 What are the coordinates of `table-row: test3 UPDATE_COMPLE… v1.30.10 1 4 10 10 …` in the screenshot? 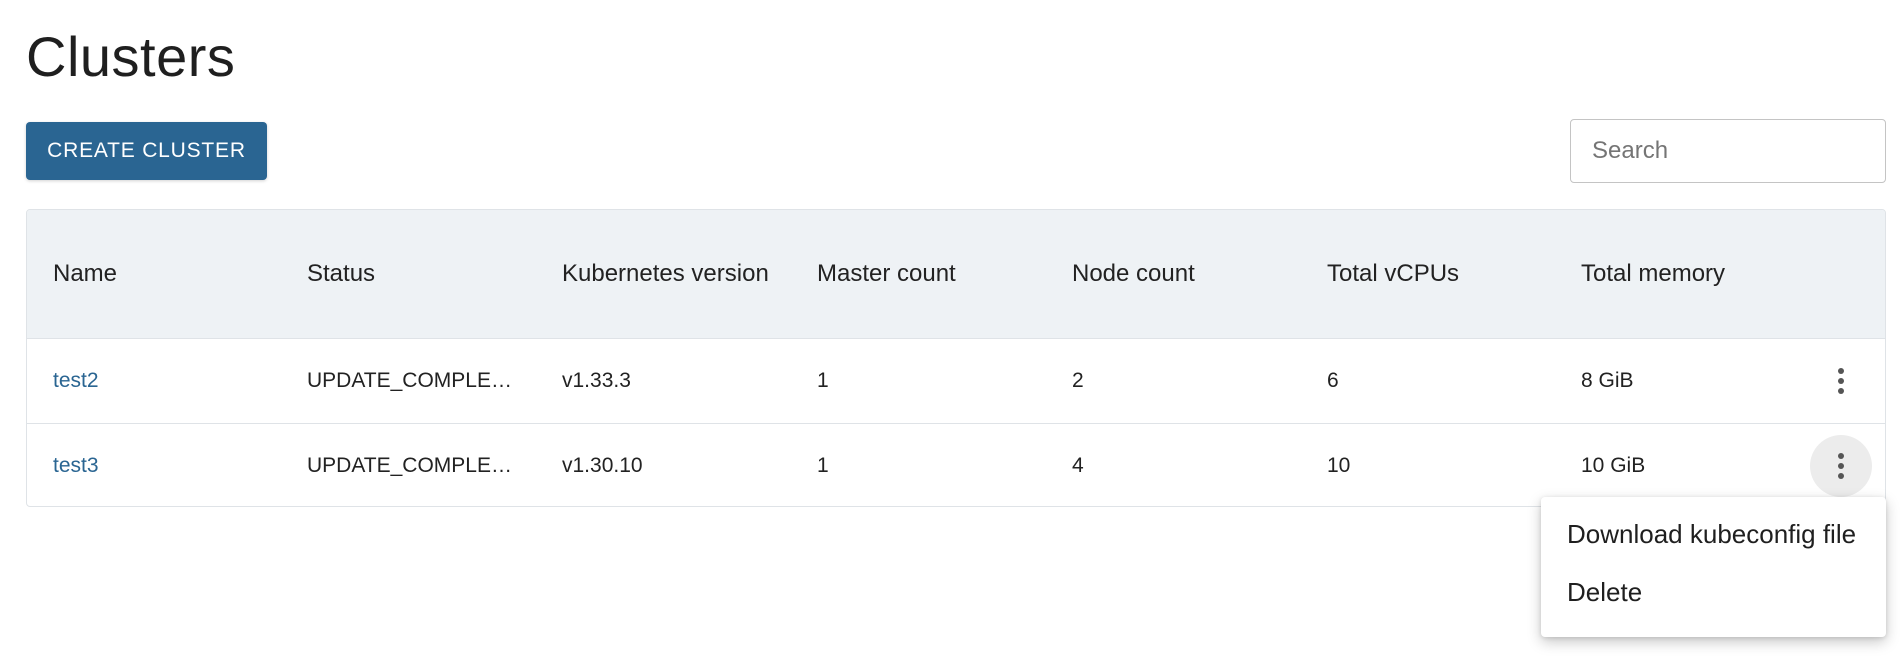 It's located at (956, 464).